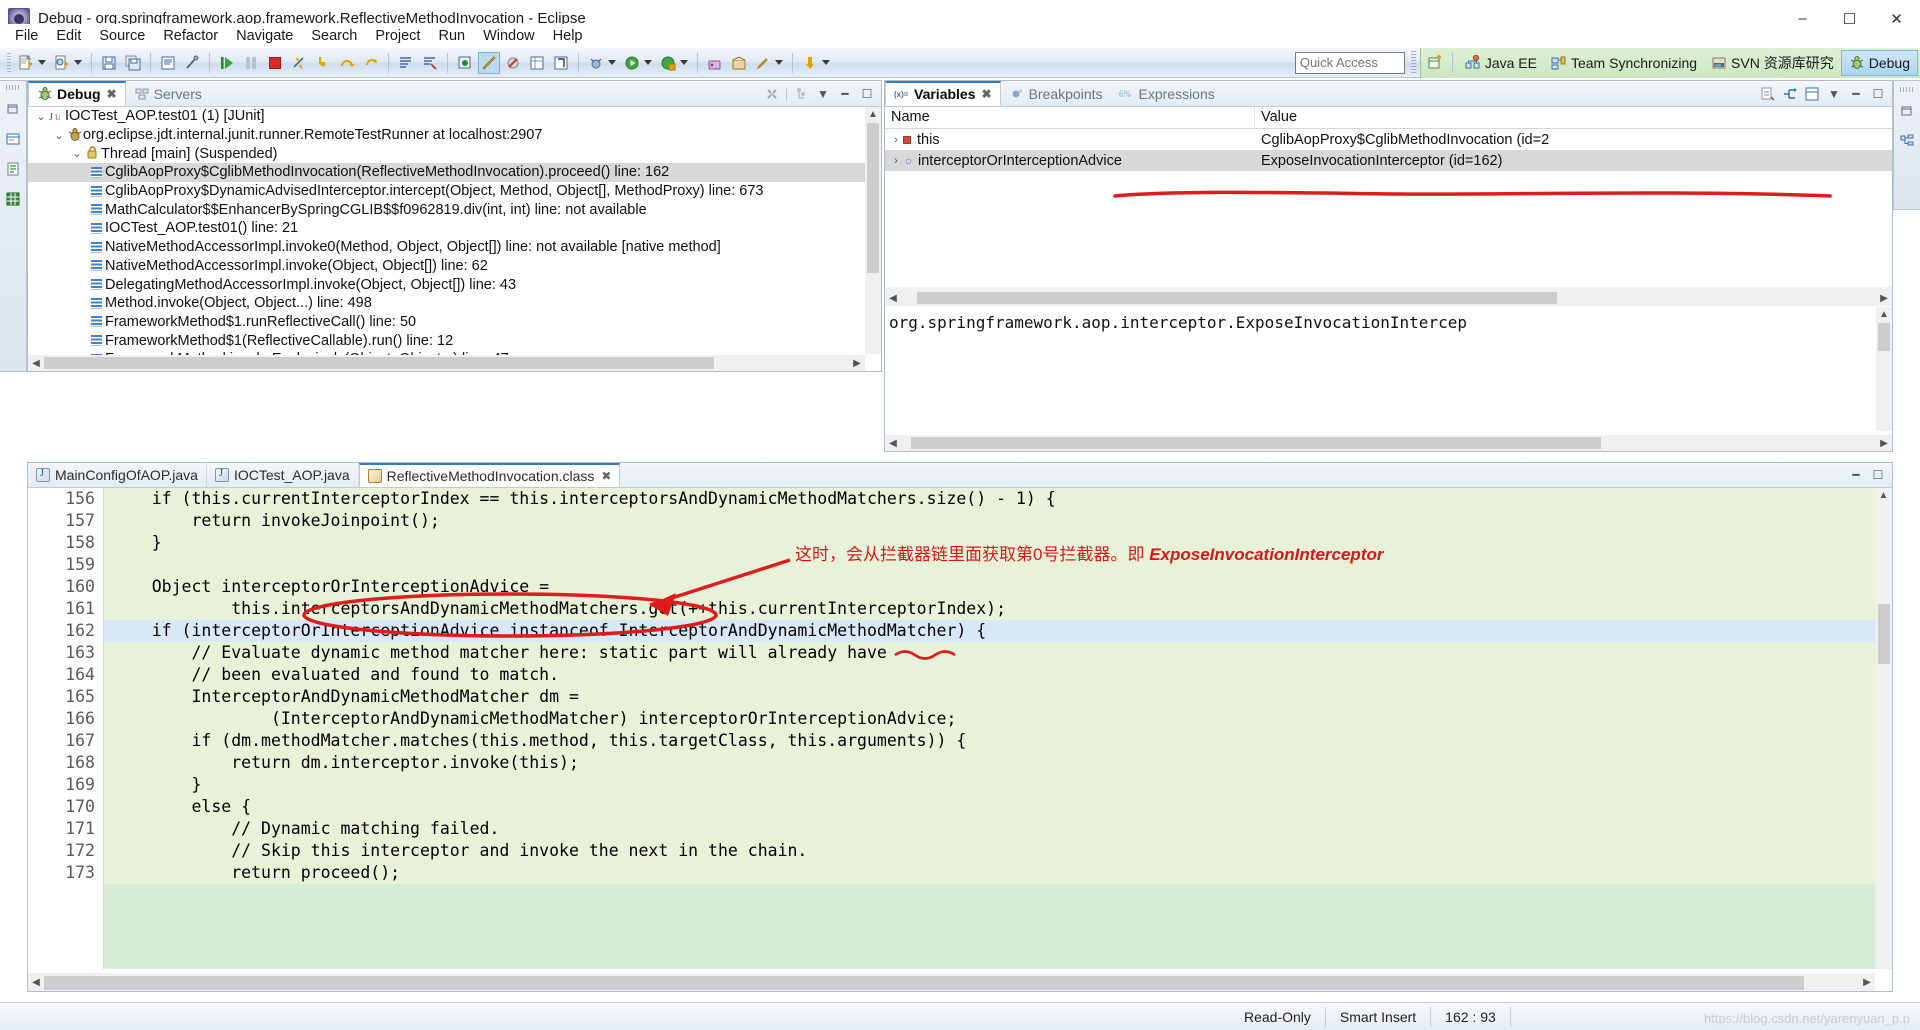  What do you see at coordinates (1237, 298) in the screenshot?
I see `variables-hscroll-thumb` at bounding box center [1237, 298].